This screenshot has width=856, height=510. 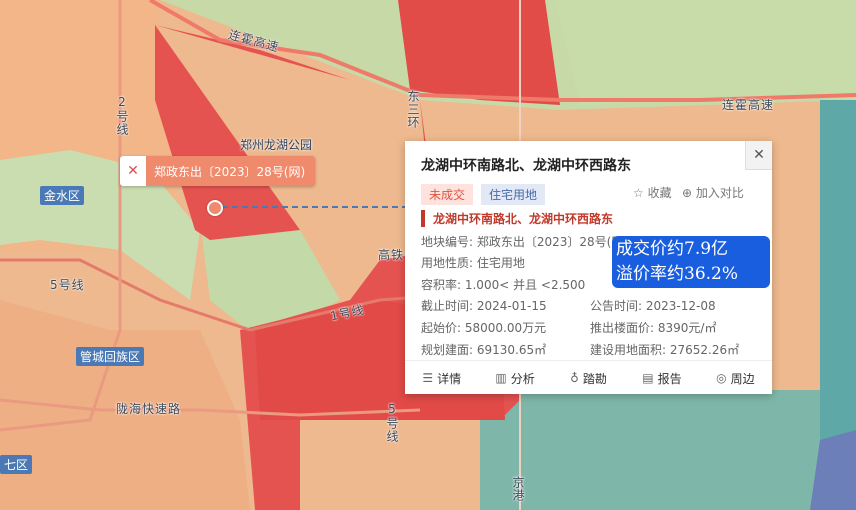 I want to click on add-compare-button: ⊕ 加入对比, so click(x=713, y=192).